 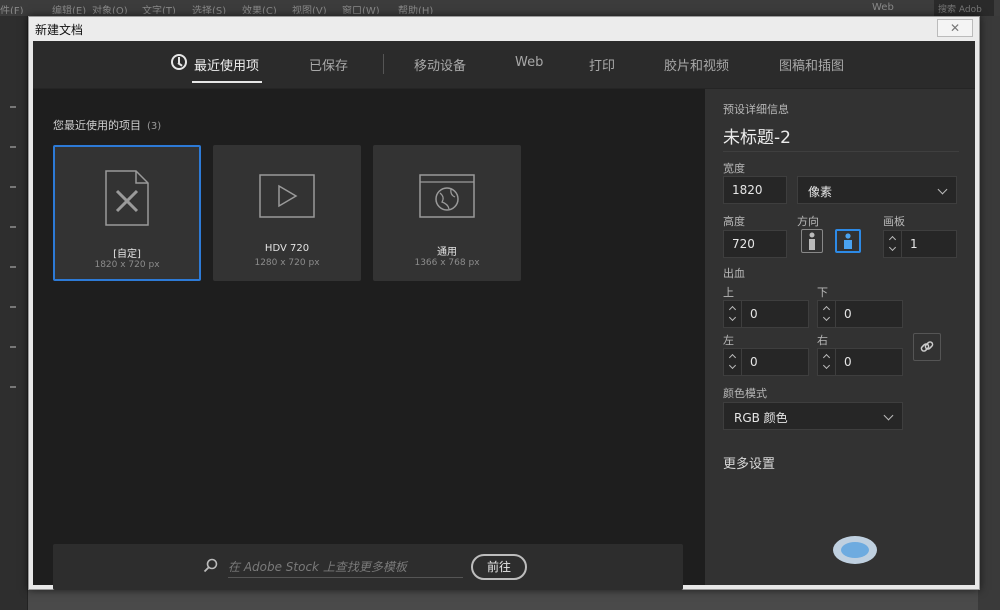 What do you see at coordinates (504, 65) in the screenshot?
I see `preset-tabs: 最近使用项 已保存 移动设备 Web 打印 胶片和视频 图稿和插图` at bounding box center [504, 65].